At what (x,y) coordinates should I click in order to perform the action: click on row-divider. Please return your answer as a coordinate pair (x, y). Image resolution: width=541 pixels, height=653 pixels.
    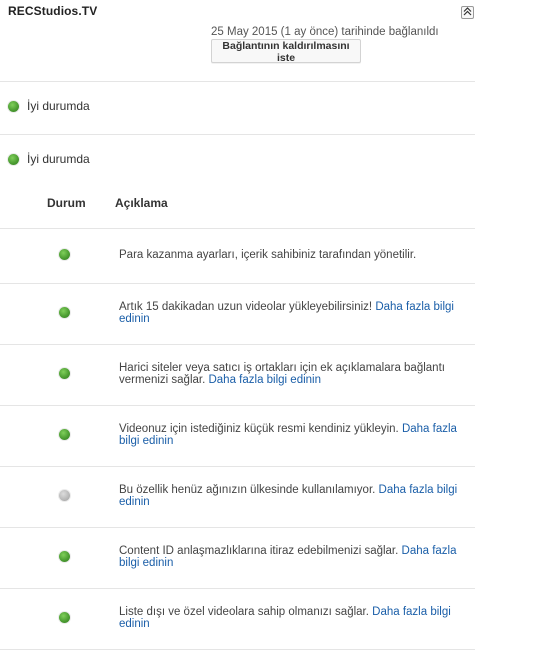
    Looking at the image, I should click on (237, 649).